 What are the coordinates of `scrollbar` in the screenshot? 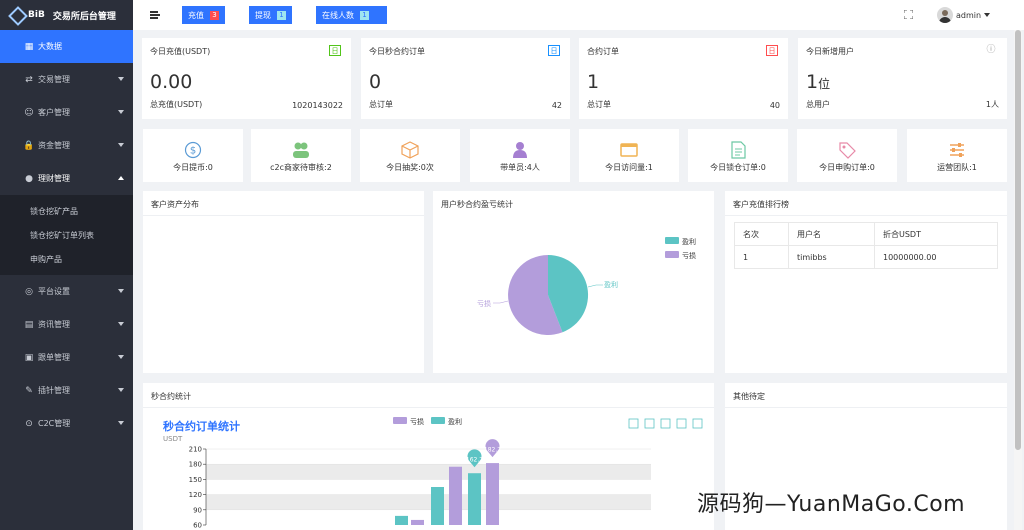 It's located at (1018, 280).